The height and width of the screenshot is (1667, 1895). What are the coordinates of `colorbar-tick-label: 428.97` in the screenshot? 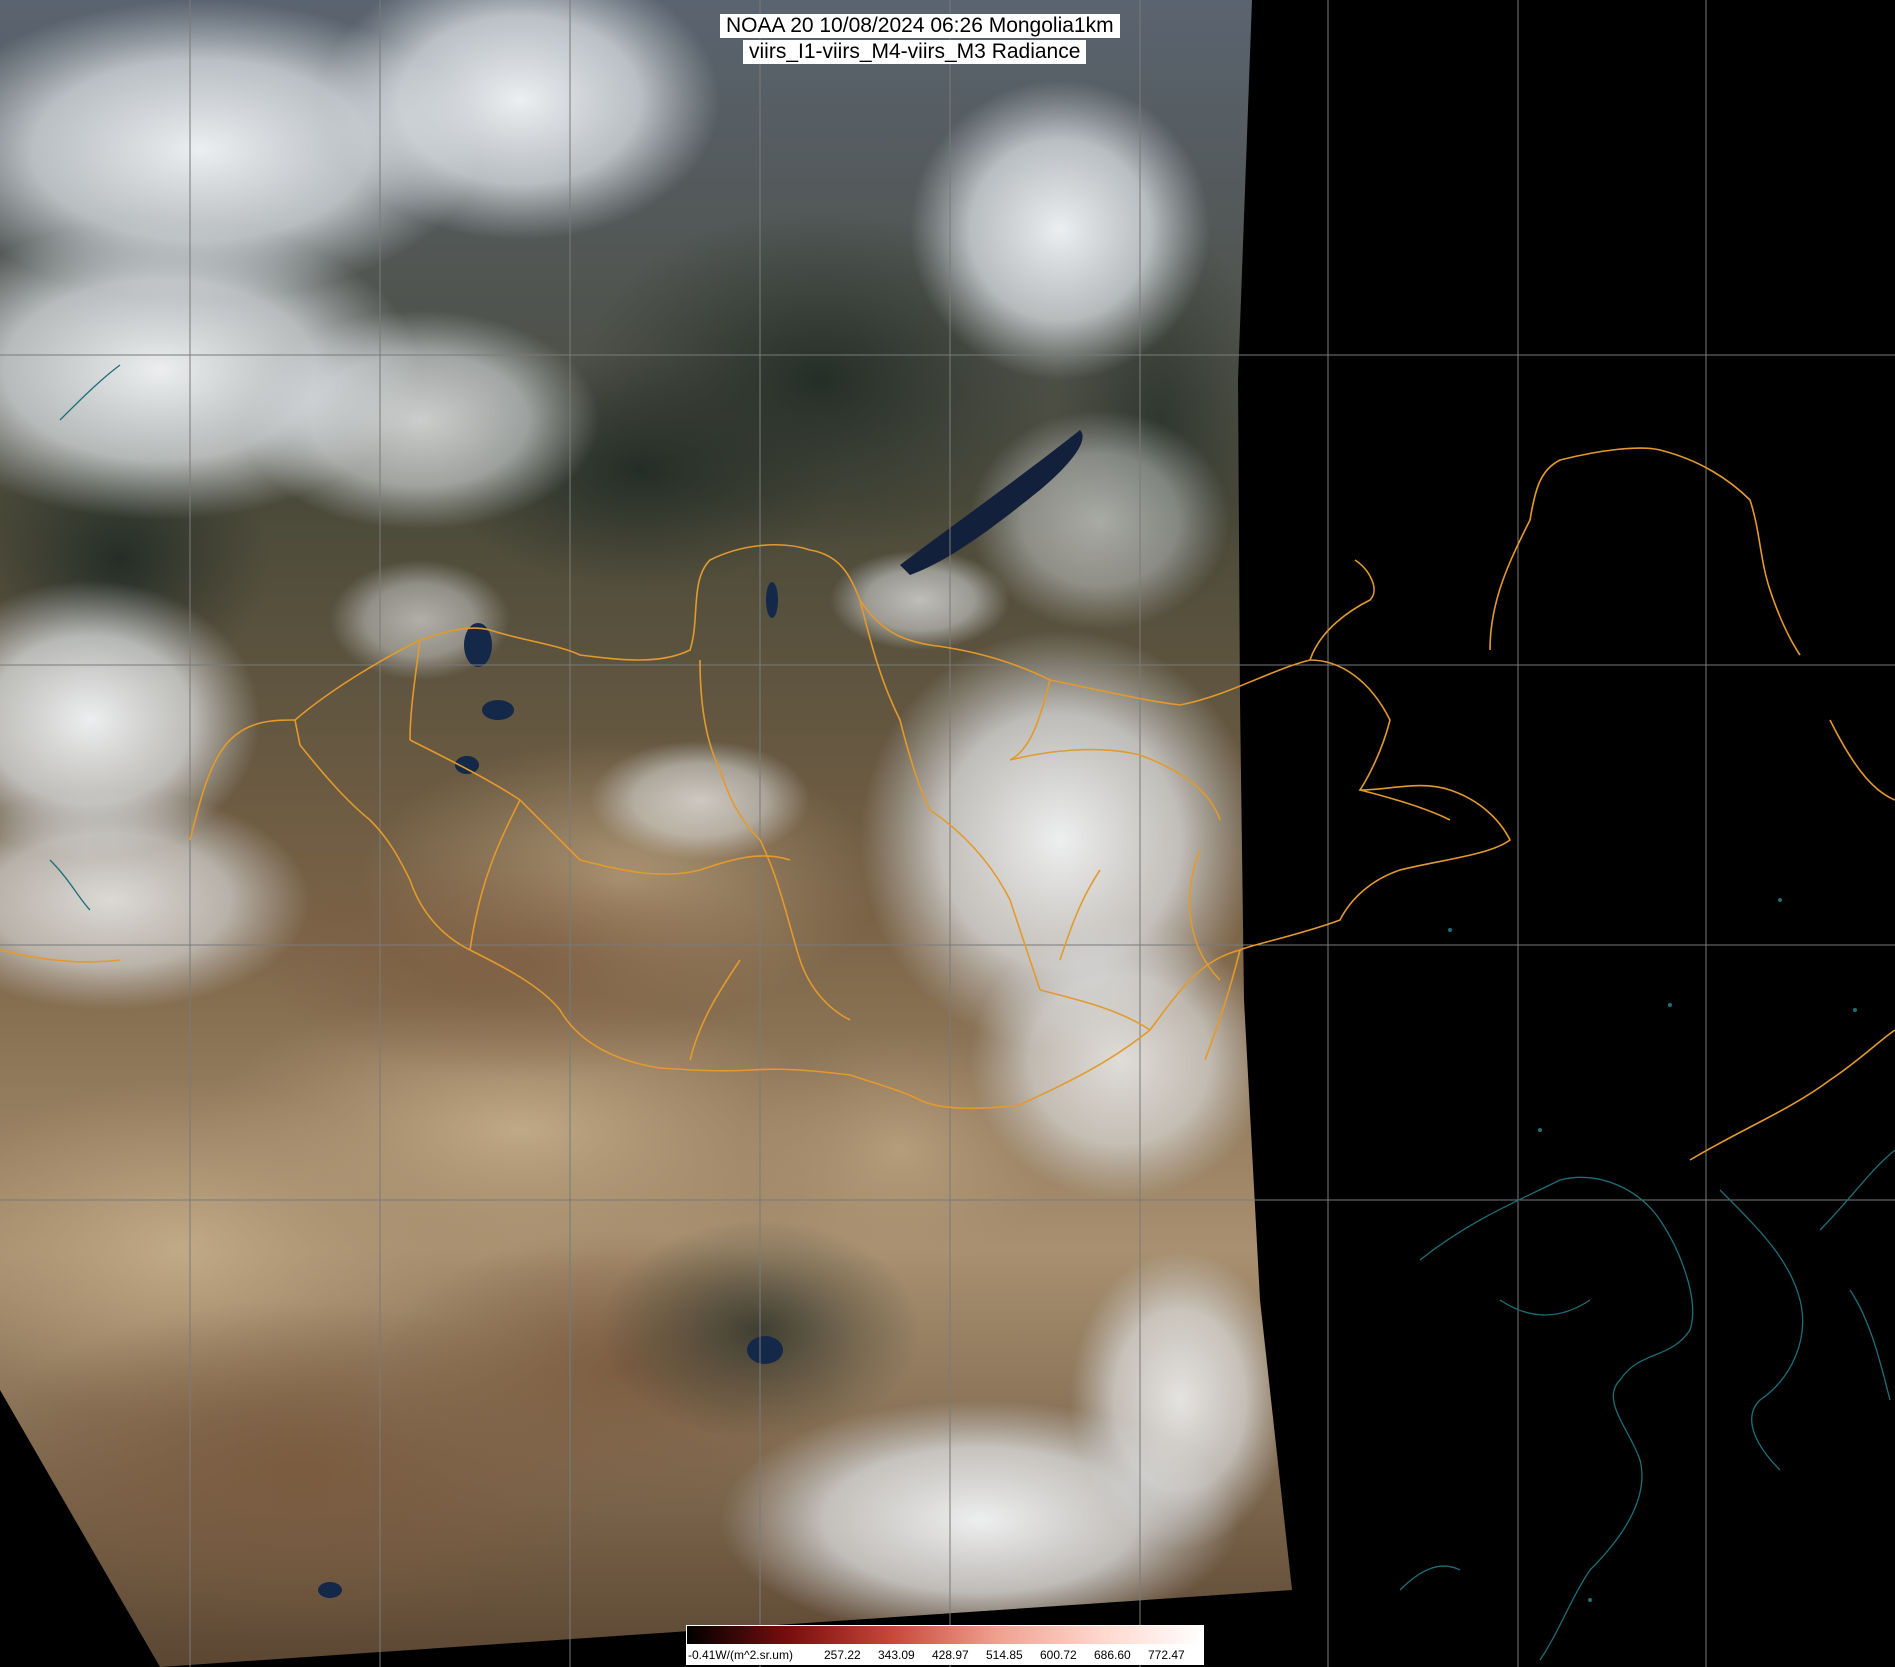 It's located at (950, 1655).